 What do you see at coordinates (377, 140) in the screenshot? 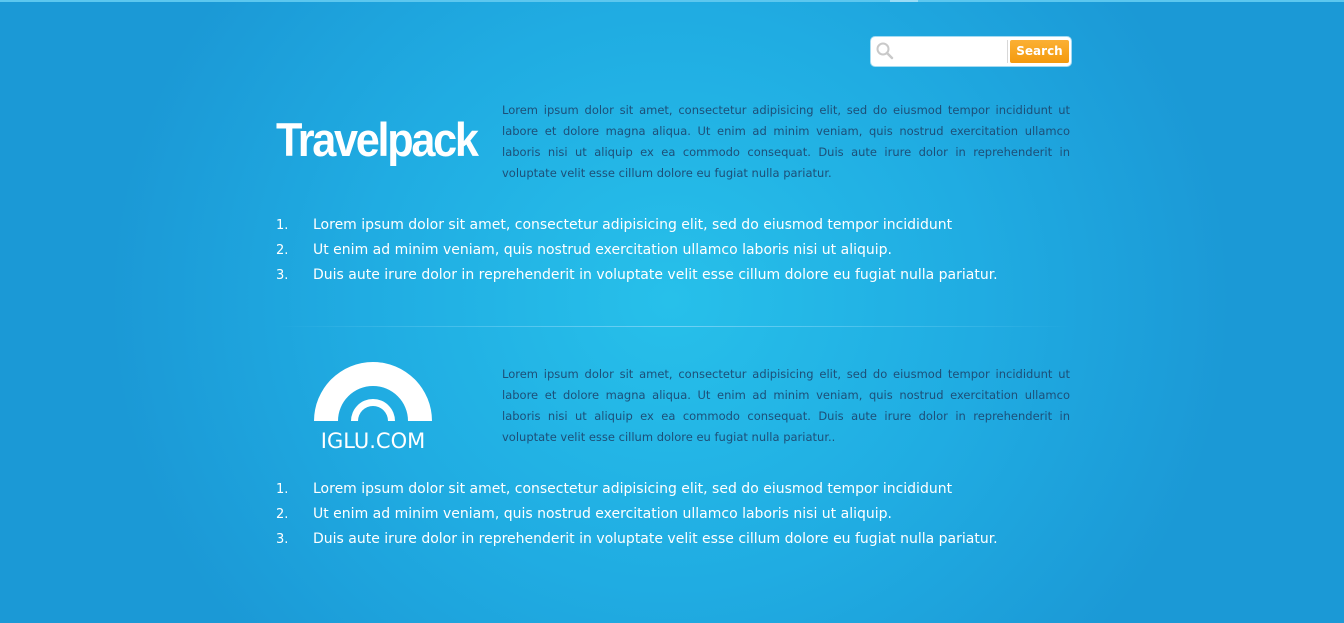
I see `travelpack-logo: Travelpack` at bounding box center [377, 140].